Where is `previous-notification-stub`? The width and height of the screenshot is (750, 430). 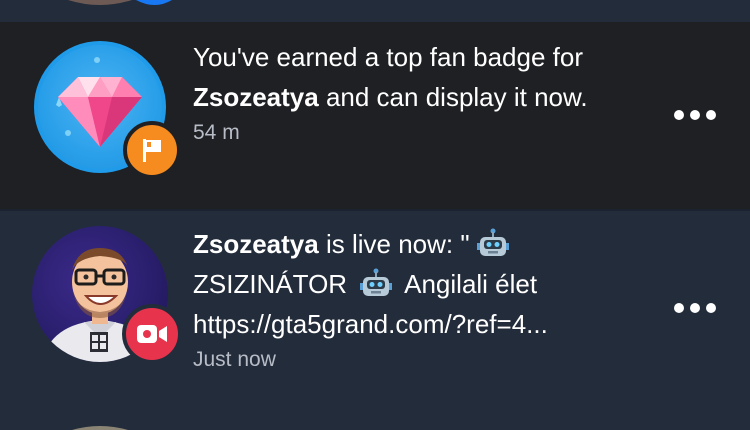
previous-notification-stub is located at coordinates (375, 11).